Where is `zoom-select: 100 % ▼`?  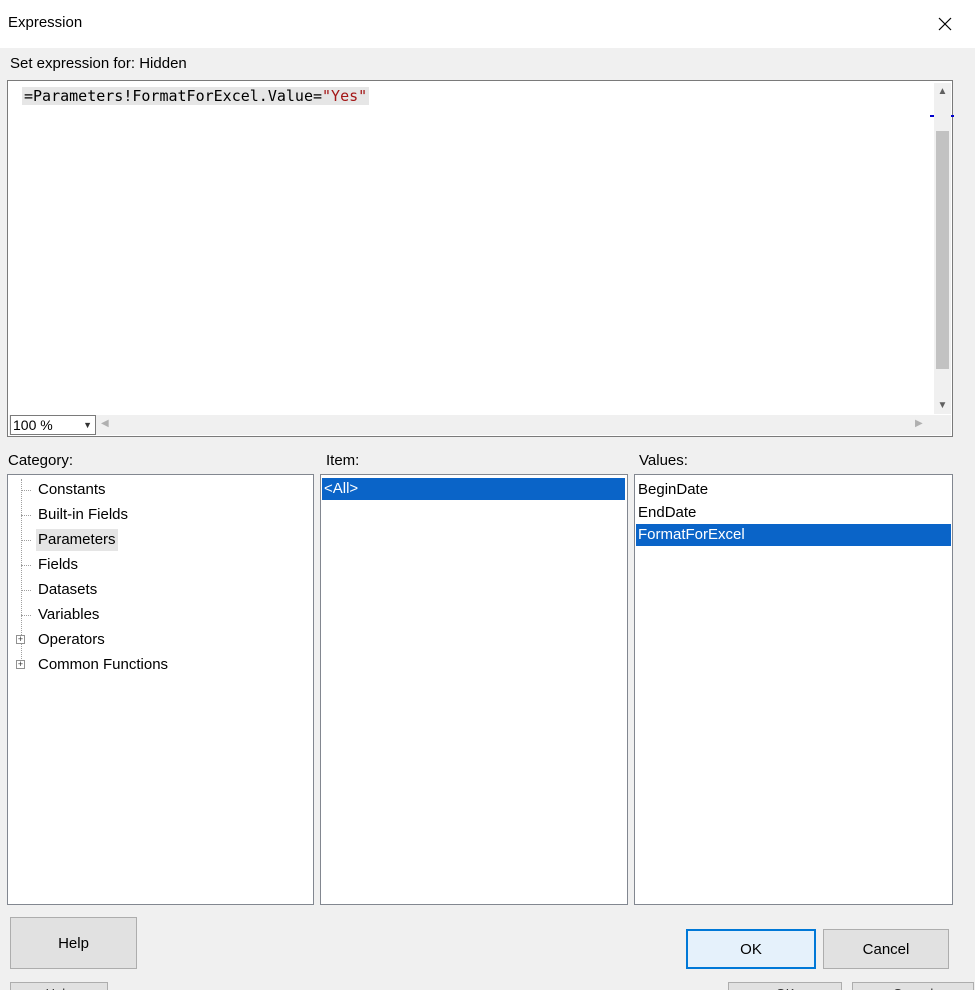 zoom-select: 100 % ▼ is located at coordinates (53, 425).